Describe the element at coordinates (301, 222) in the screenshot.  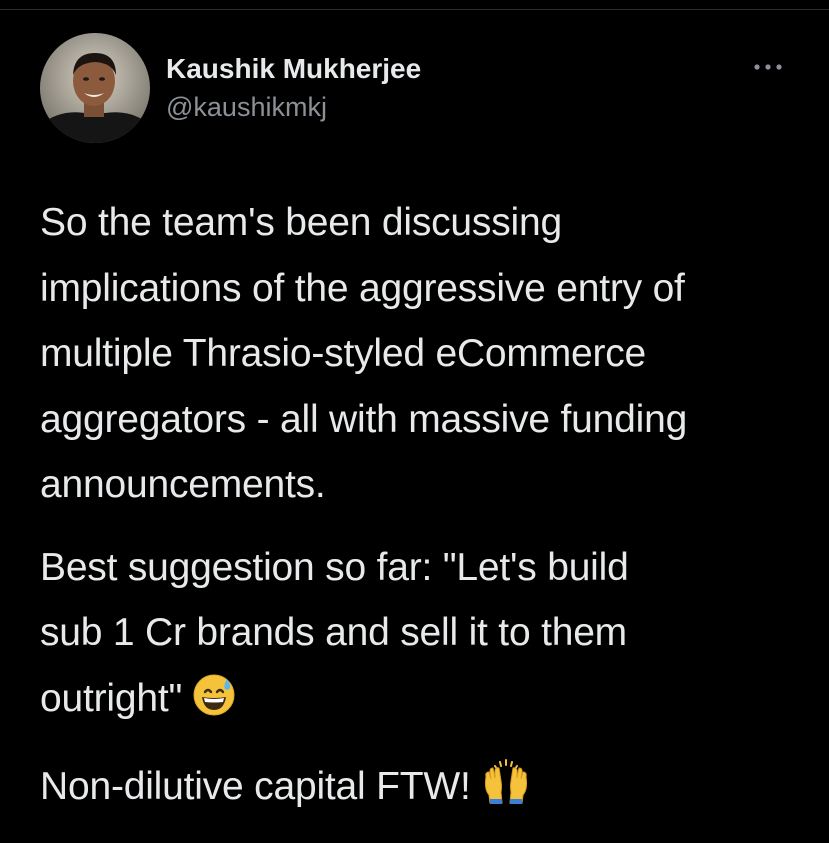
I see `text-line: So the team's been discussing` at that location.